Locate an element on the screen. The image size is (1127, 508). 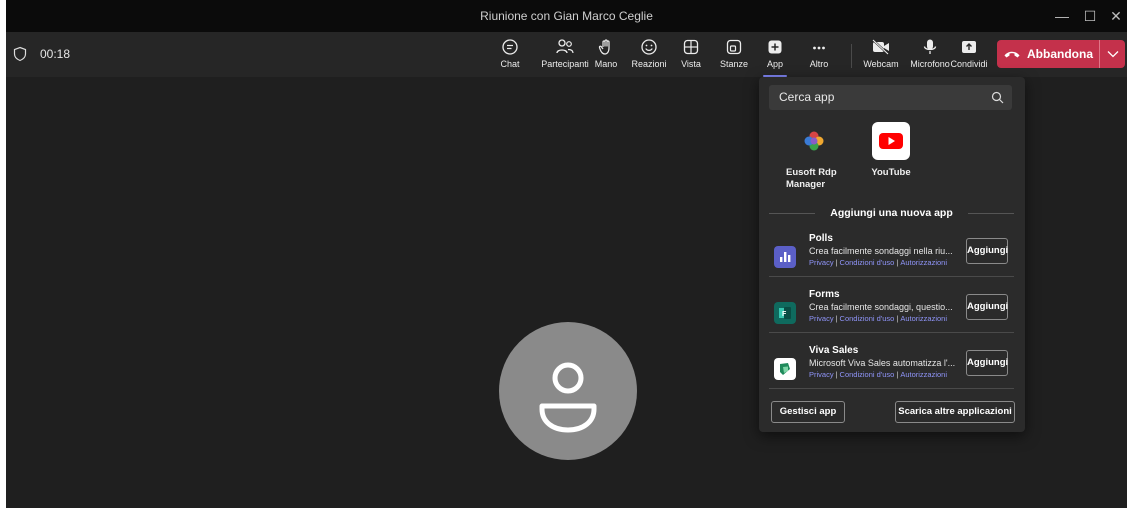
person-icon is located at coordinates (568, 397).